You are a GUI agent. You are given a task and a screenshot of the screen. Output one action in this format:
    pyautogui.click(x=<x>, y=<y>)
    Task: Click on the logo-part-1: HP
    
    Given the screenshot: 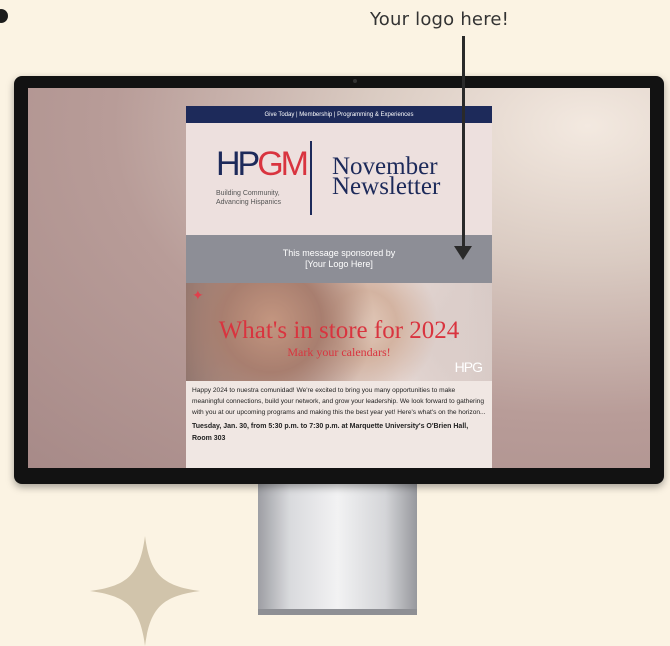 What is the action you would take?
    pyautogui.click(x=238, y=164)
    